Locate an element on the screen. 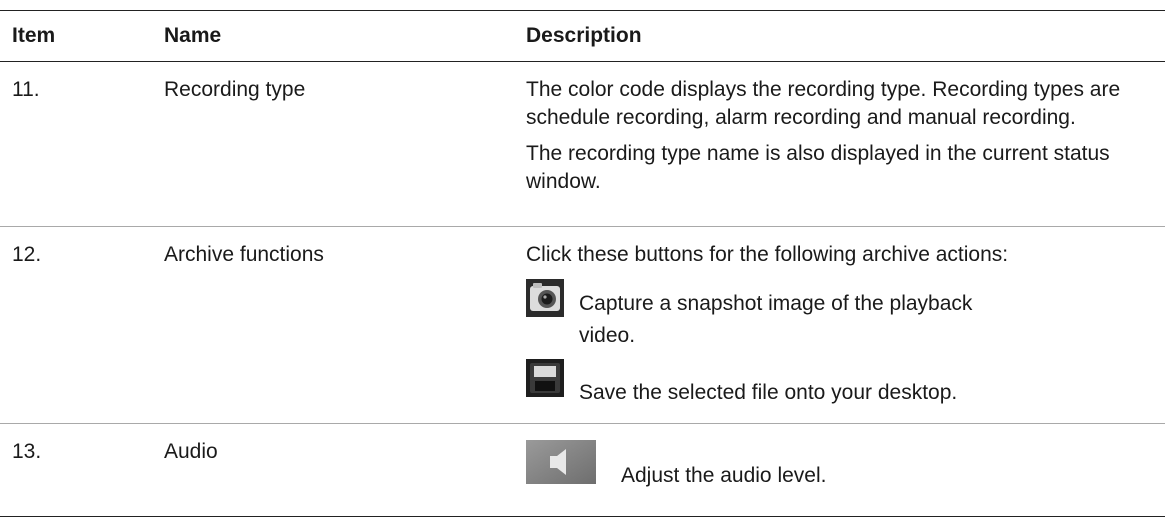  action-text: video. is located at coordinates (607, 335).